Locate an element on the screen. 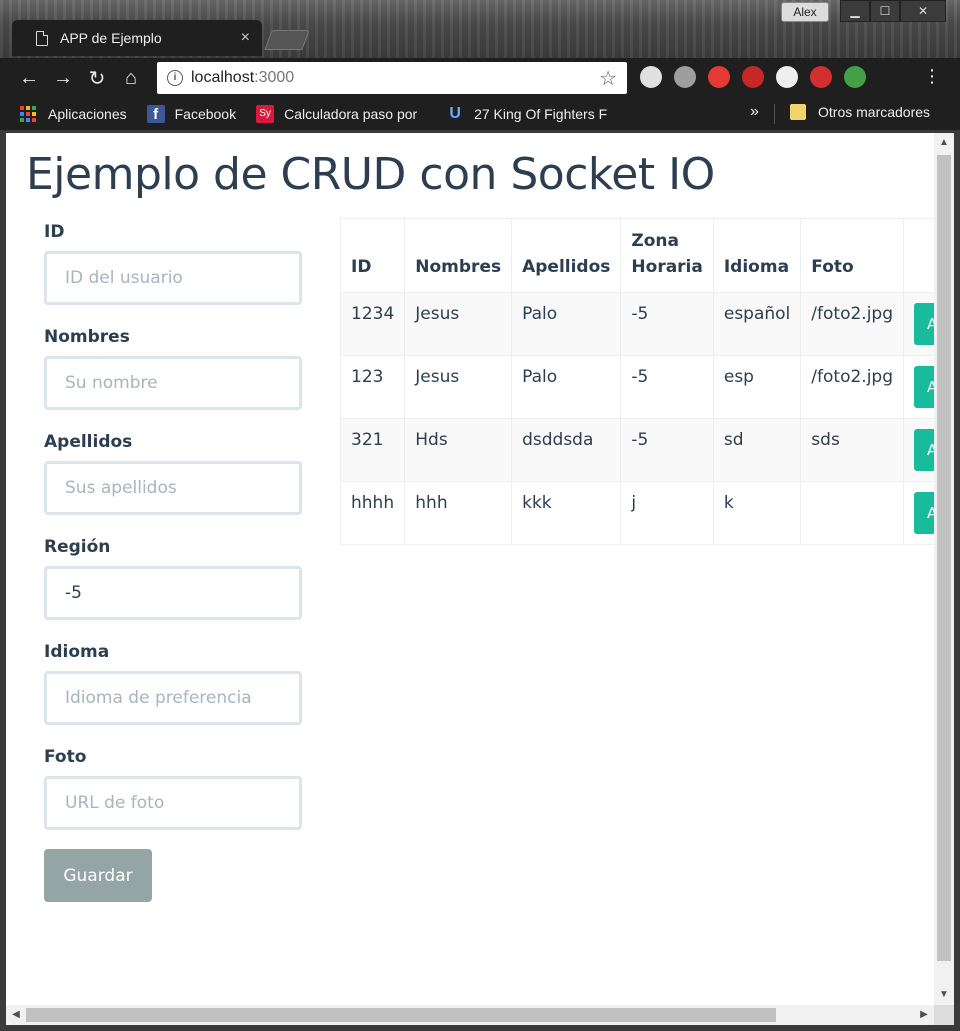 The image size is (960, 1031). mcafee-extension-icon is located at coordinates (821, 77).